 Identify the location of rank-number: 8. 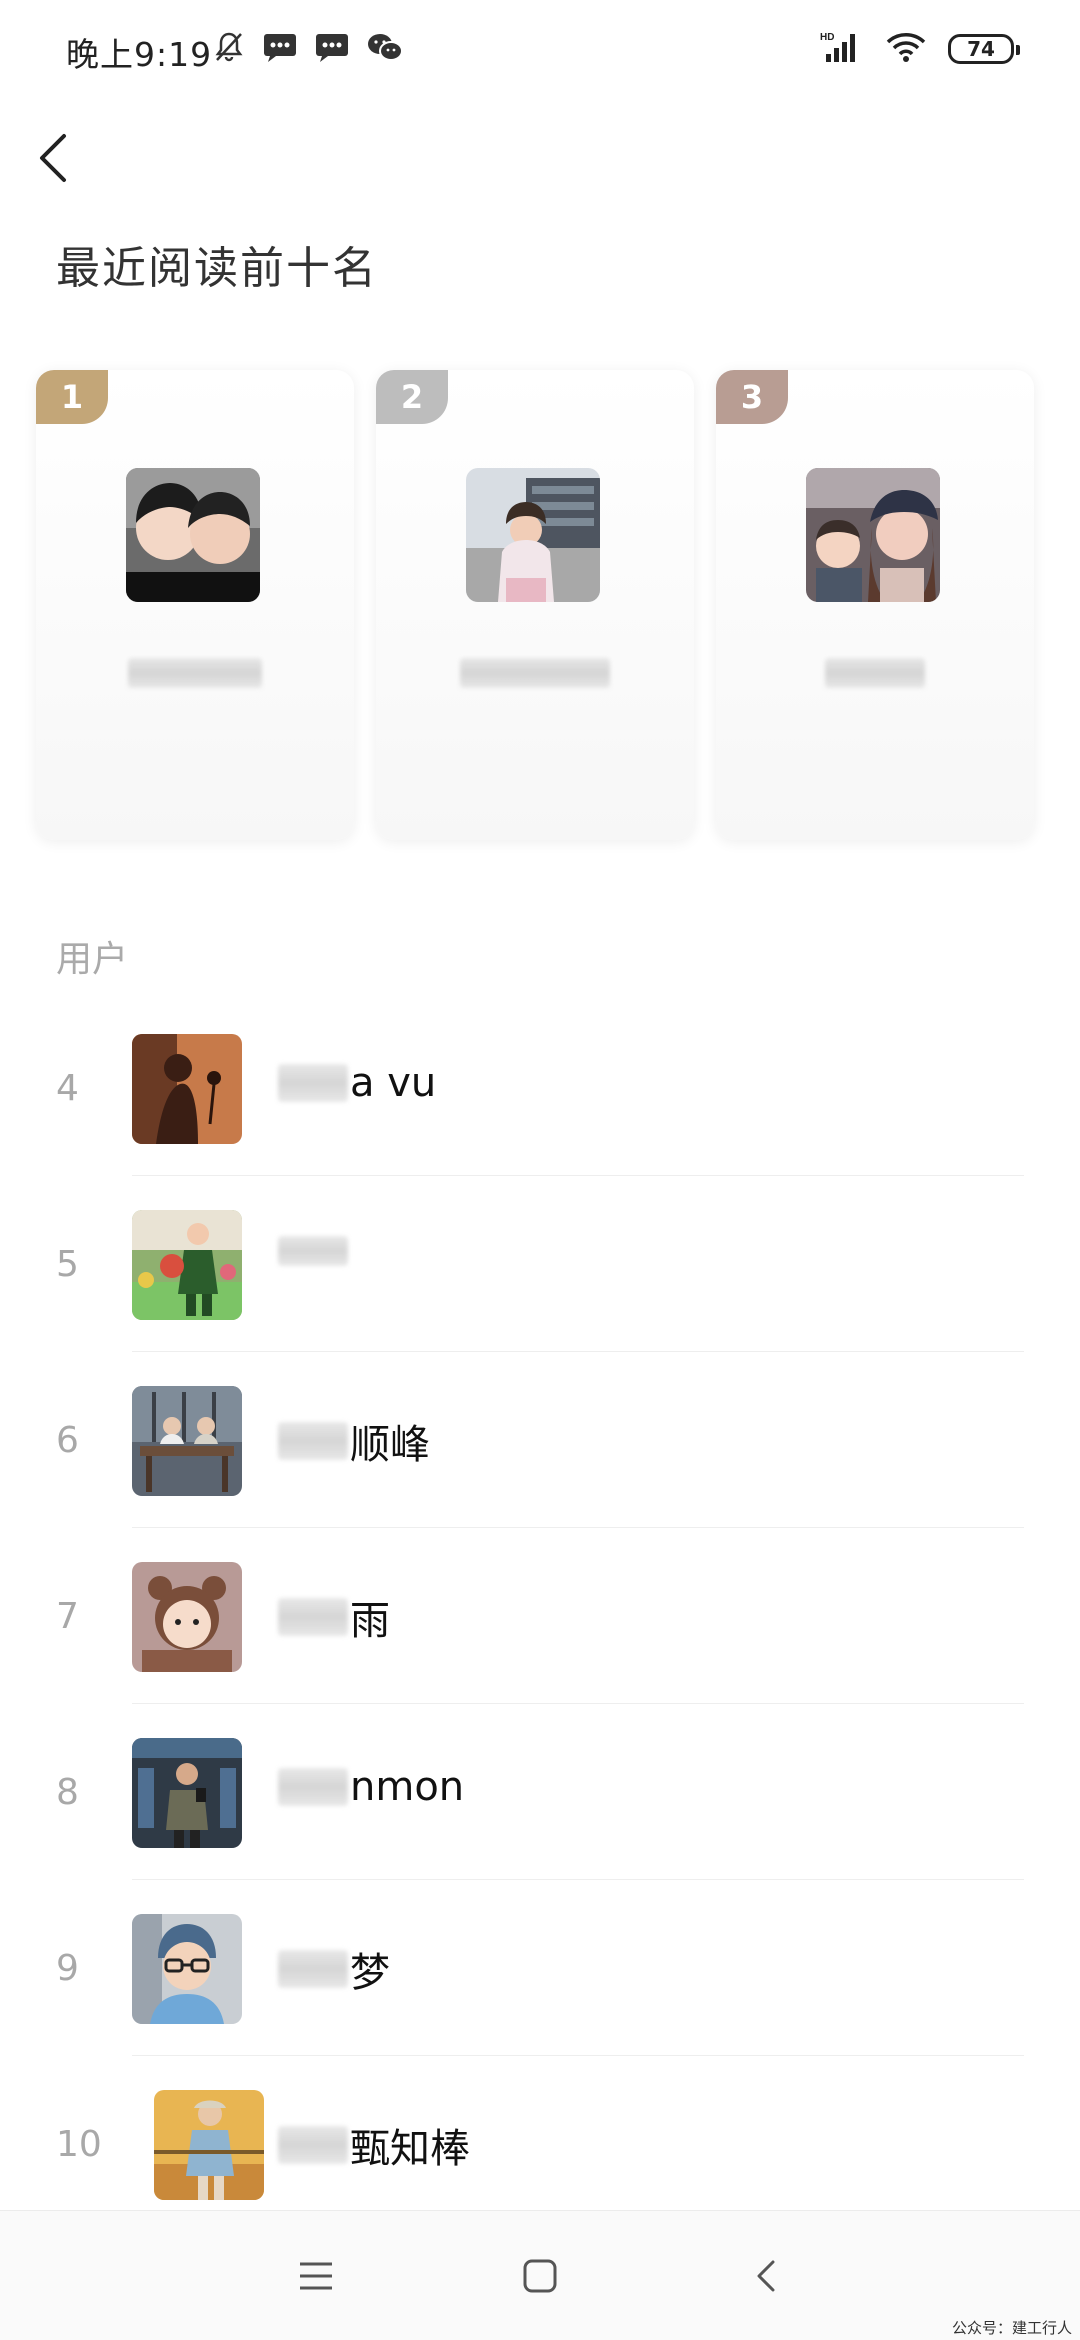
(67, 1792).